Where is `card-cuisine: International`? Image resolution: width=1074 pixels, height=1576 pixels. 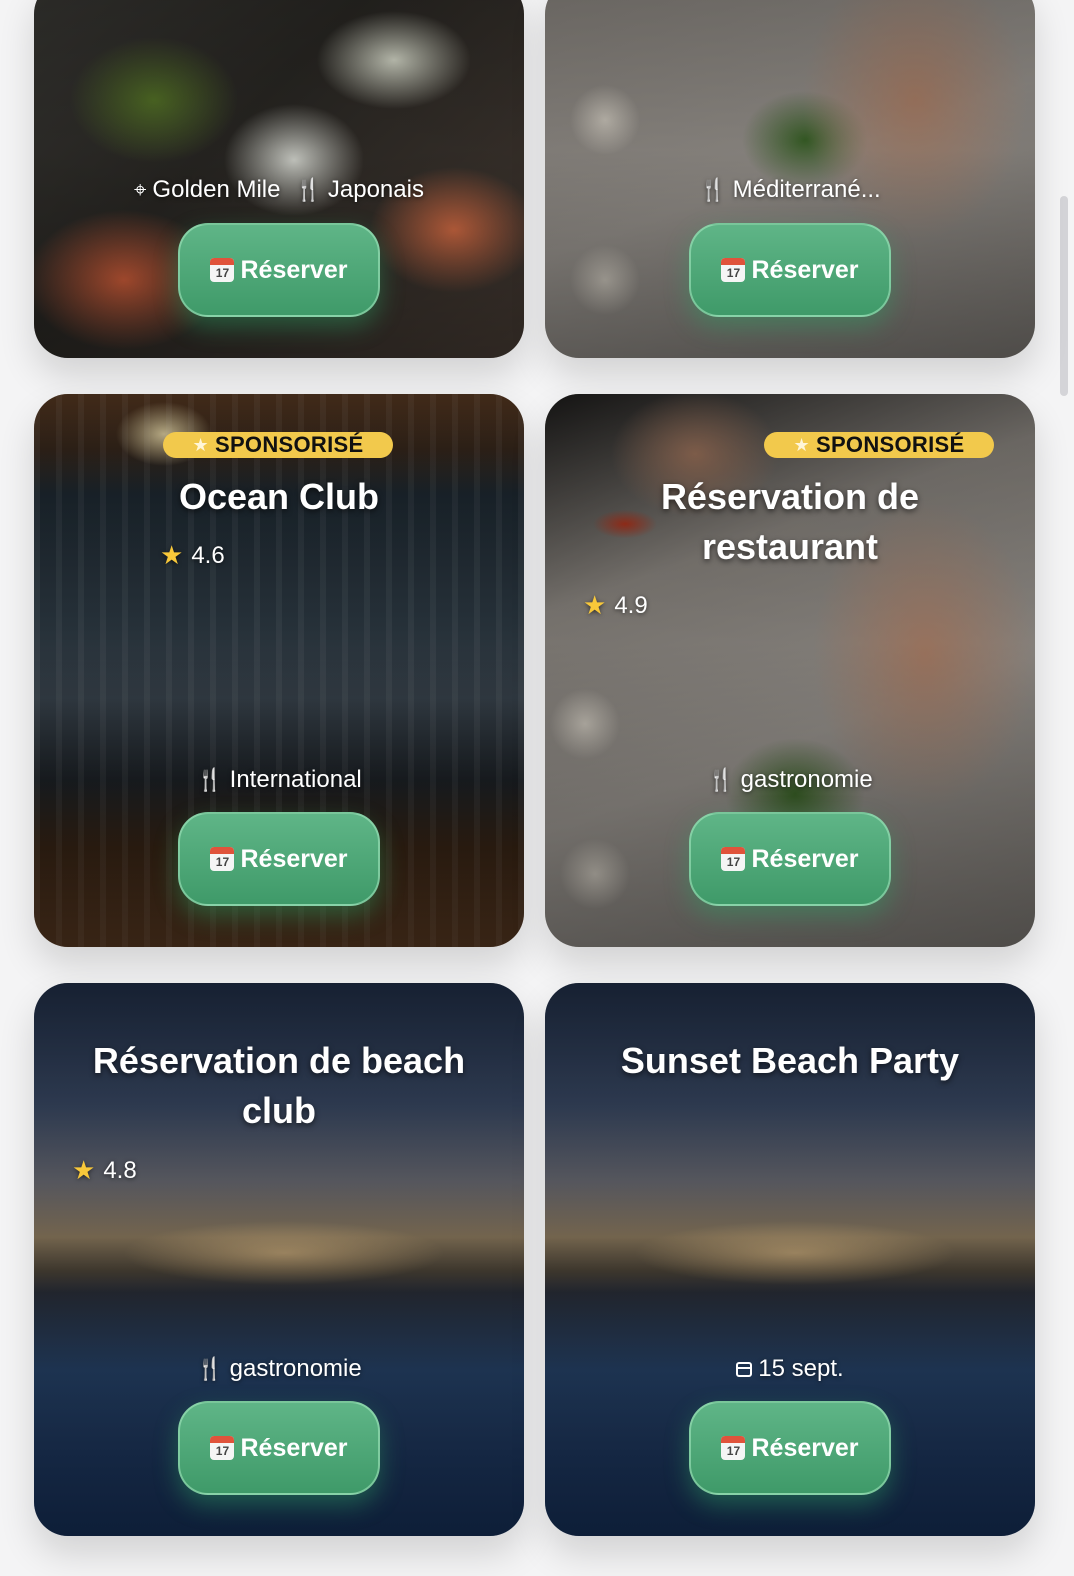 card-cuisine: International is located at coordinates (295, 779).